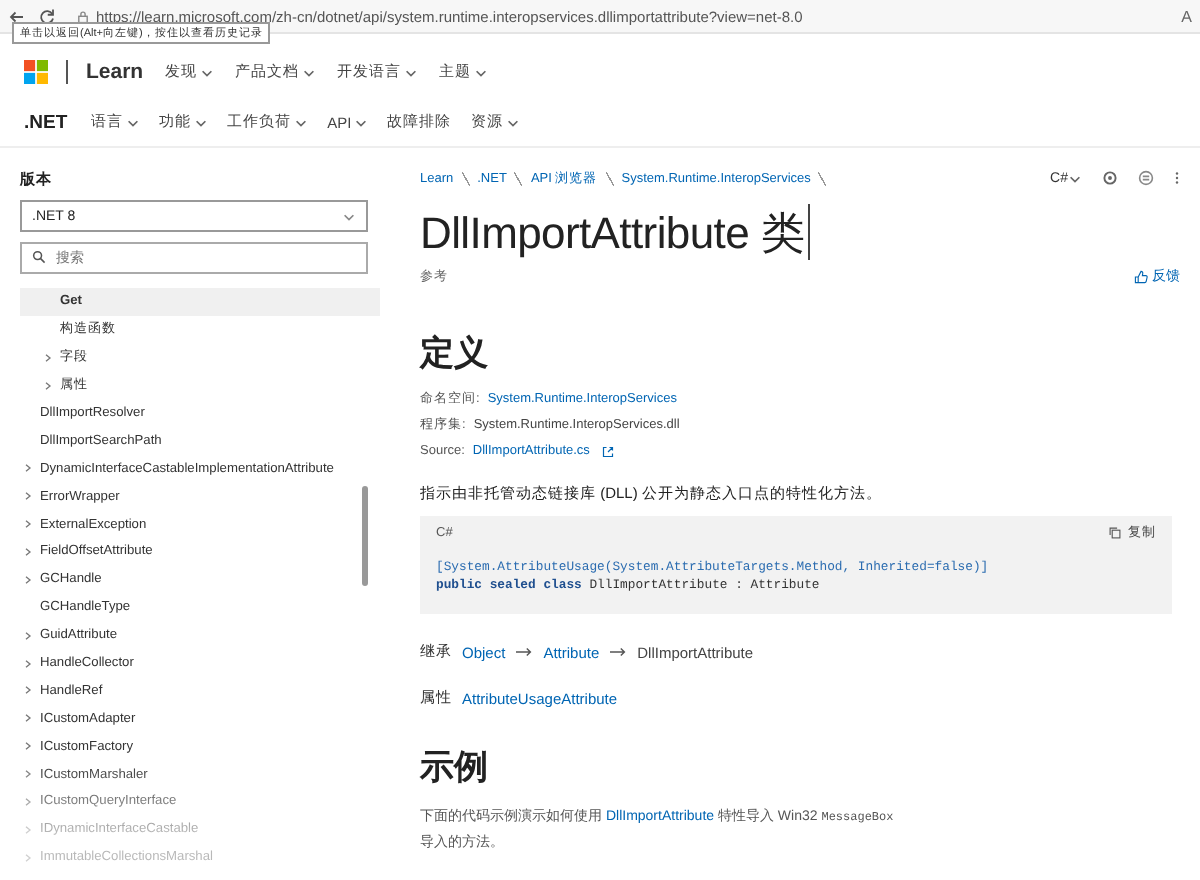 The width and height of the screenshot is (1200, 880). What do you see at coordinates (46, 122) in the screenshot?
I see `product-title: .NET` at bounding box center [46, 122].